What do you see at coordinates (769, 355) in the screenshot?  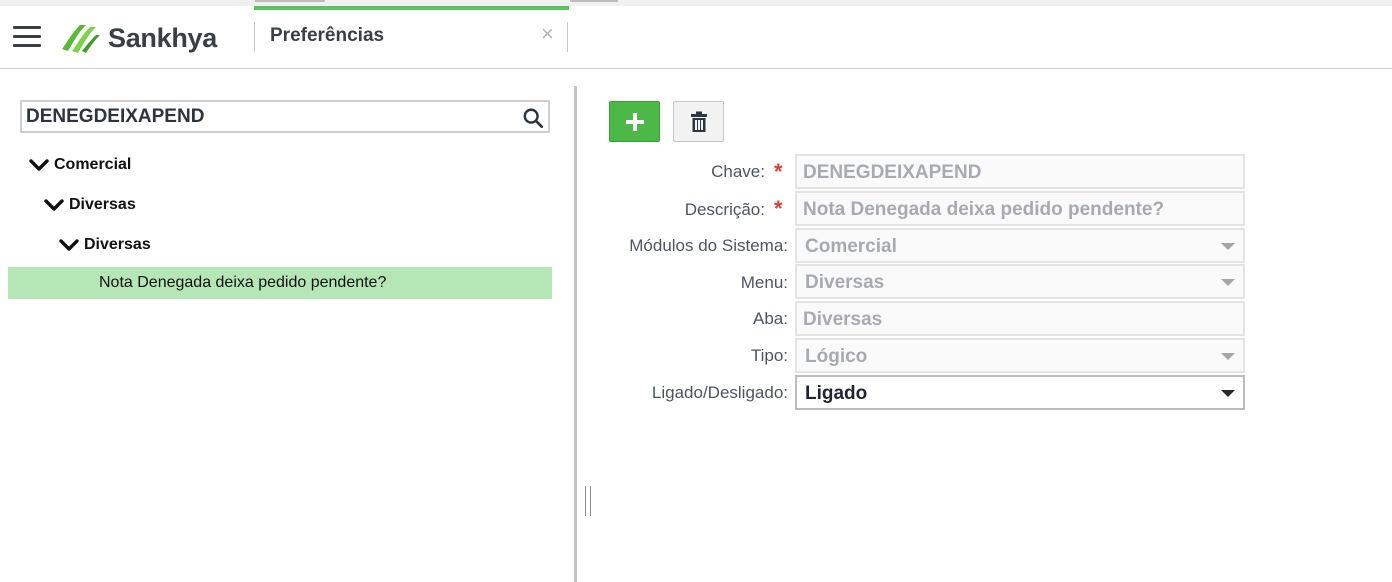 I see `tipo-label: Tipo:` at bounding box center [769, 355].